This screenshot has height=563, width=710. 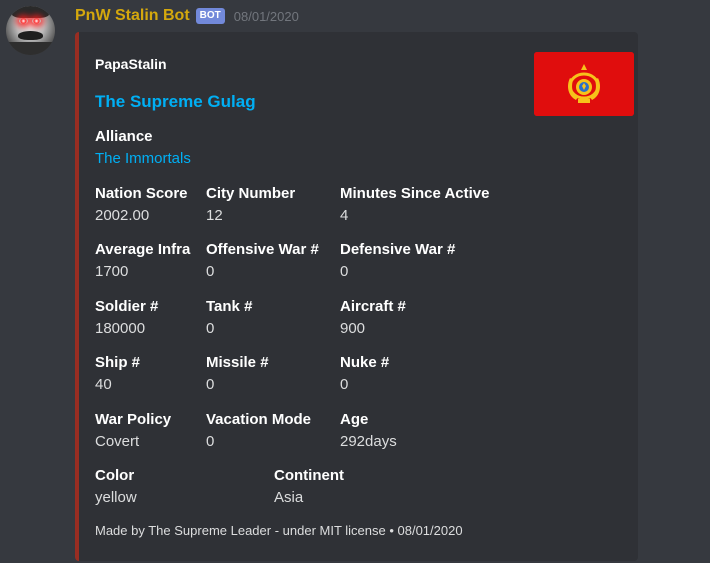 I want to click on field-name: Tank #, so click(x=229, y=306).